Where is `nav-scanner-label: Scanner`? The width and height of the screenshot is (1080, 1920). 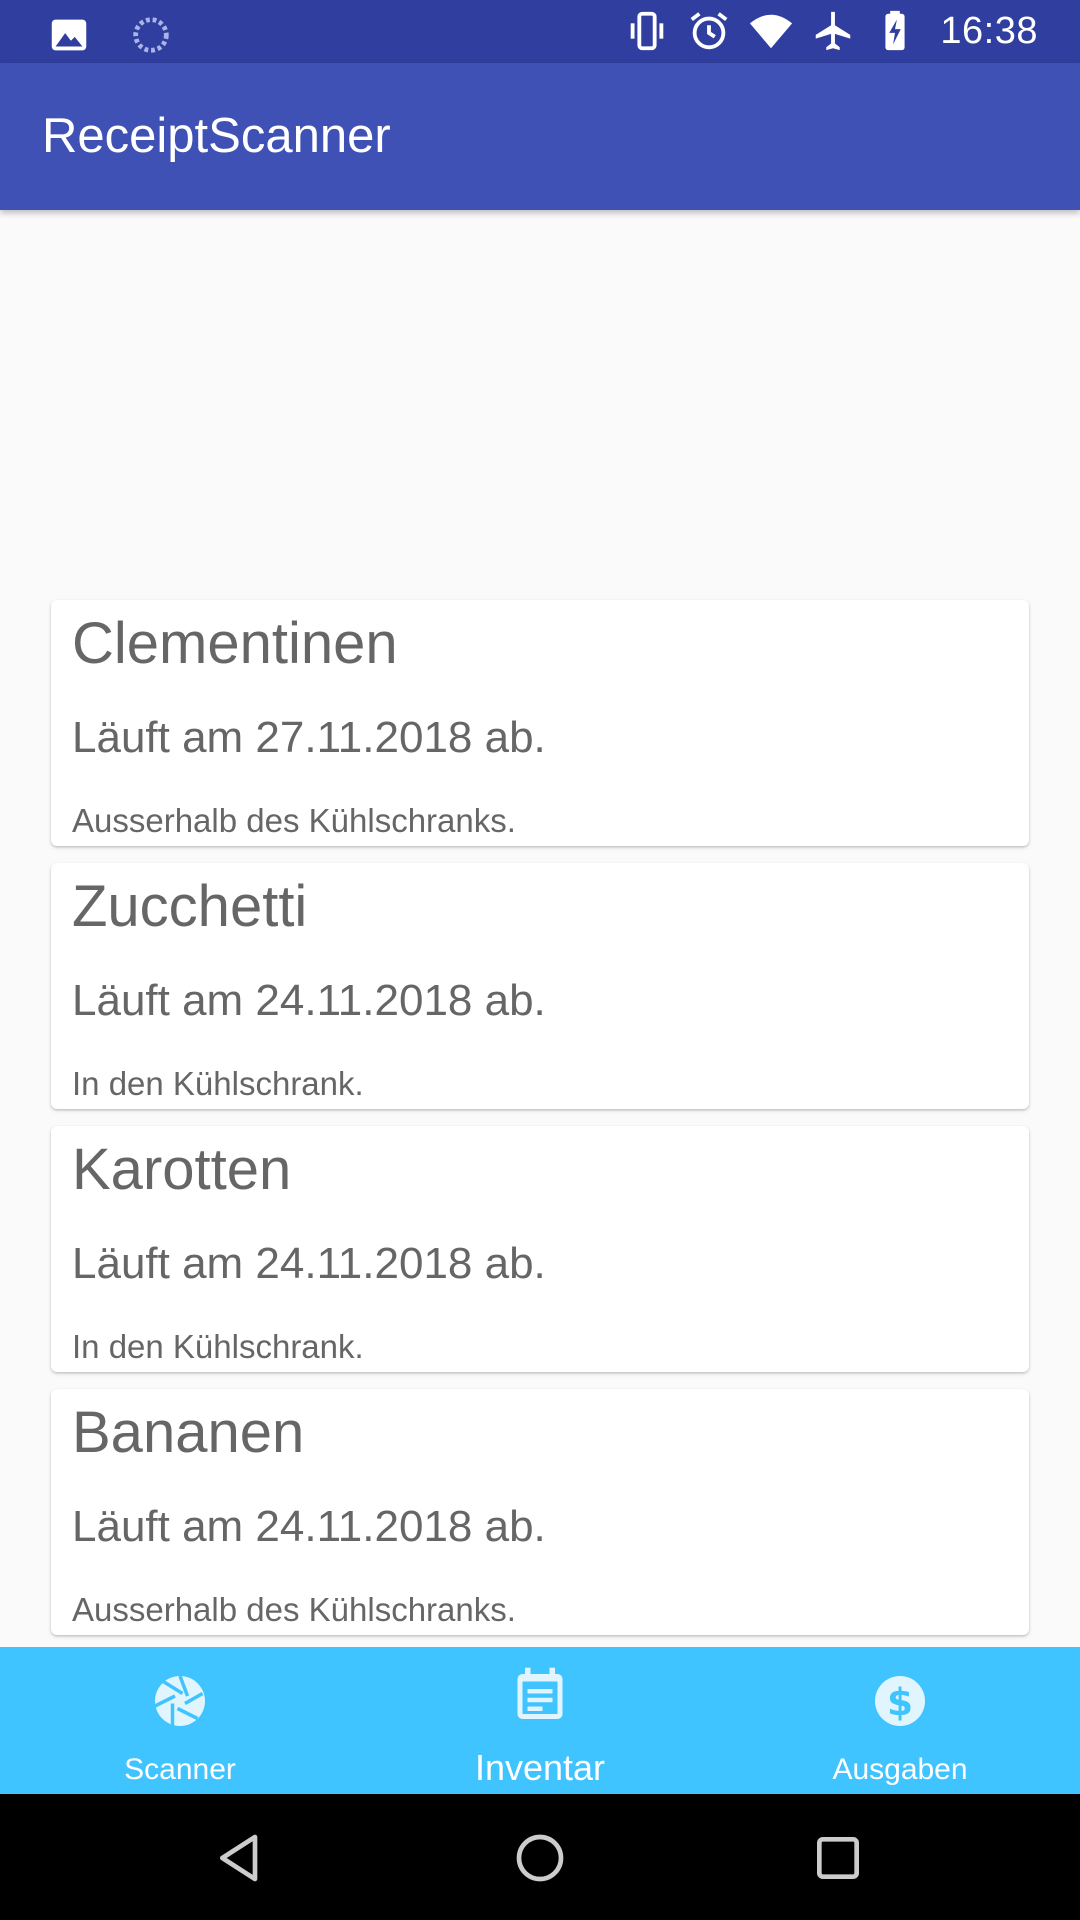
nav-scanner-label: Scanner is located at coordinates (180, 1769).